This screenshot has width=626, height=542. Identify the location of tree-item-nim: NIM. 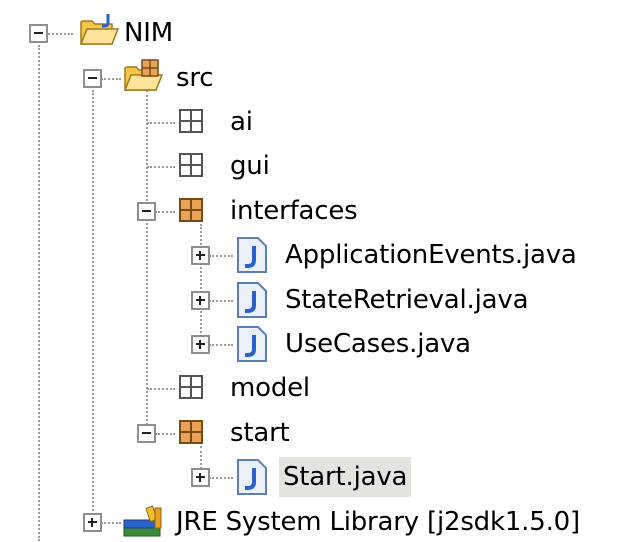
(148, 33).